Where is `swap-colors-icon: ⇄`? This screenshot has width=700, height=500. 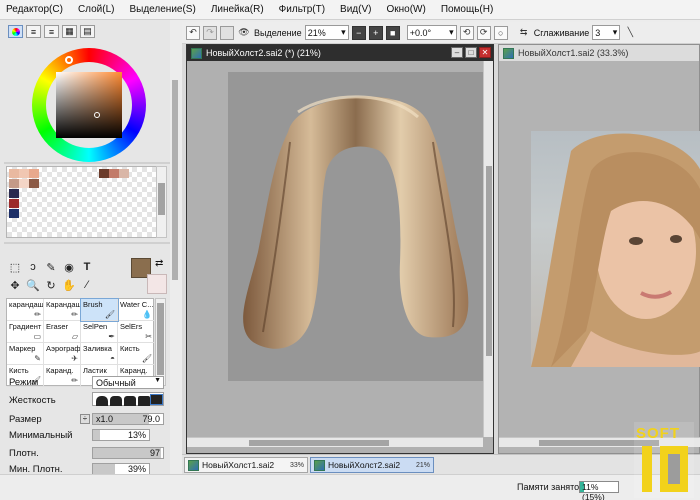 swap-colors-icon: ⇄ is located at coordinates (159, 263).